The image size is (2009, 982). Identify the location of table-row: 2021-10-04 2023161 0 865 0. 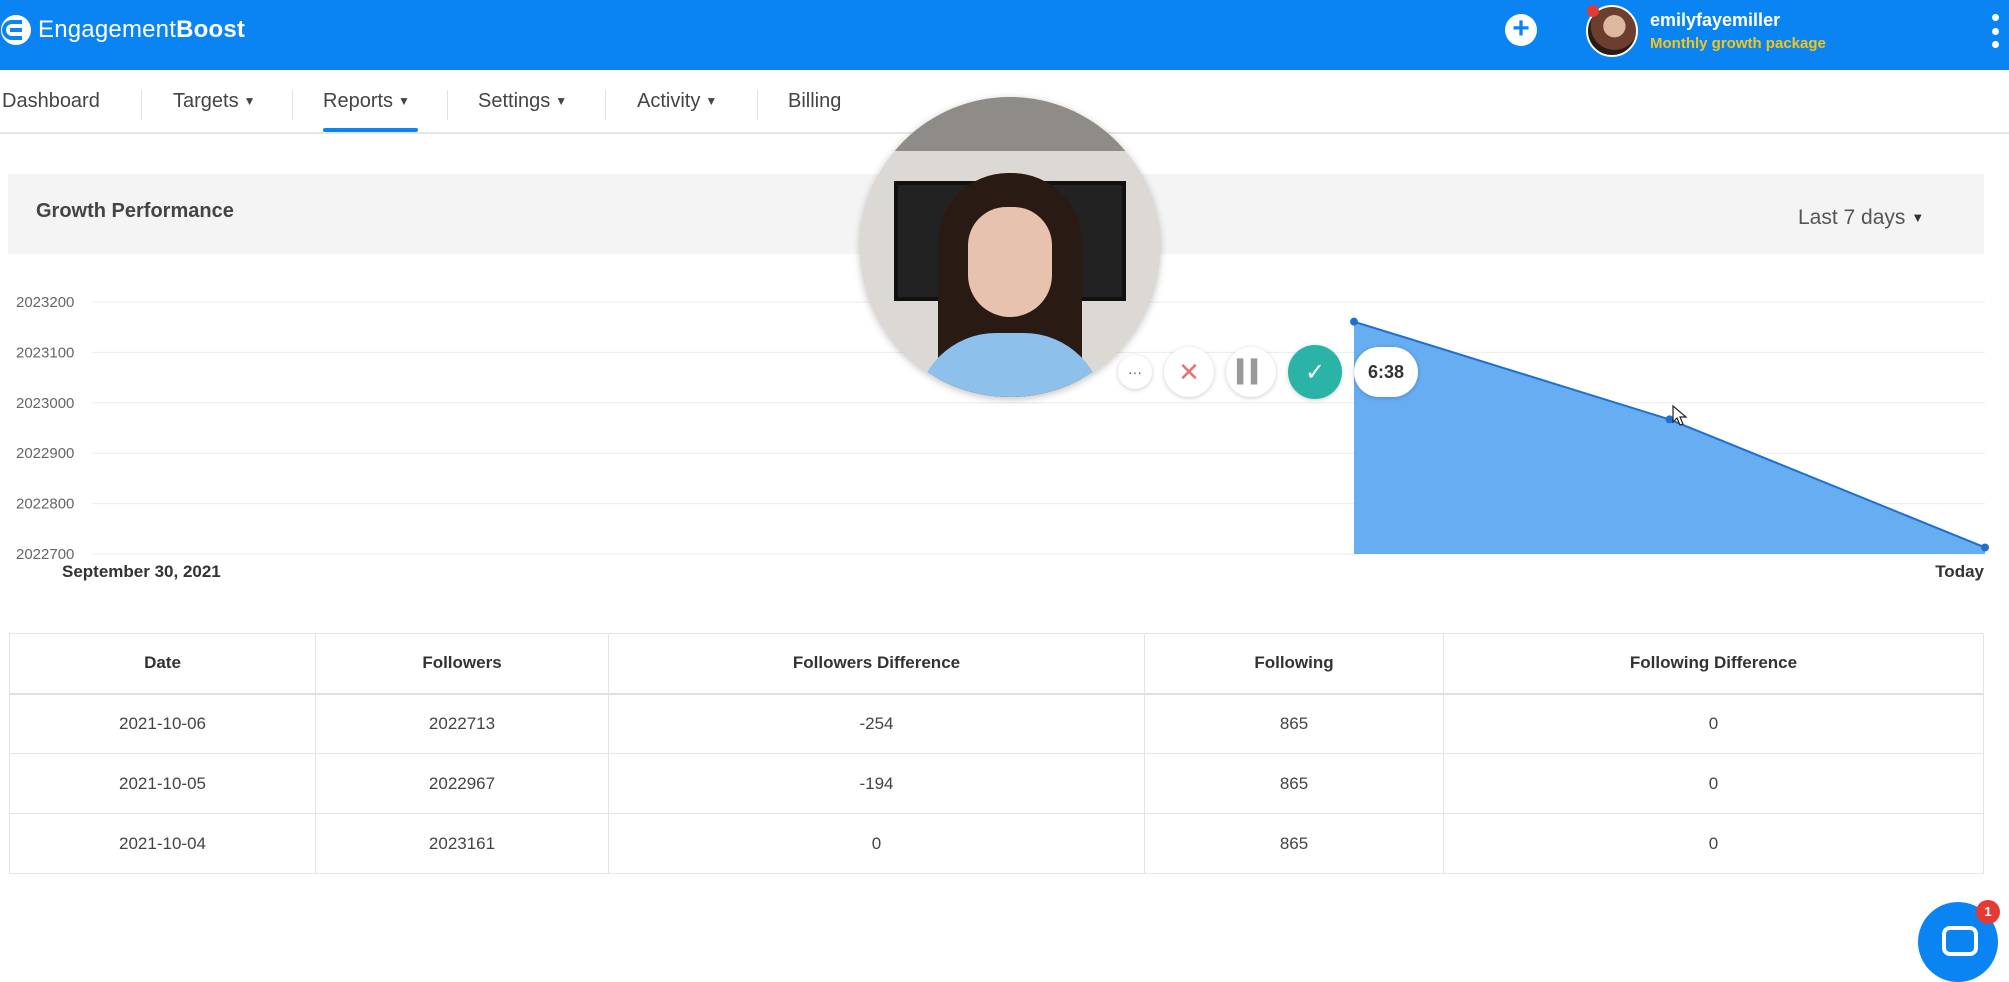
(996, 843).